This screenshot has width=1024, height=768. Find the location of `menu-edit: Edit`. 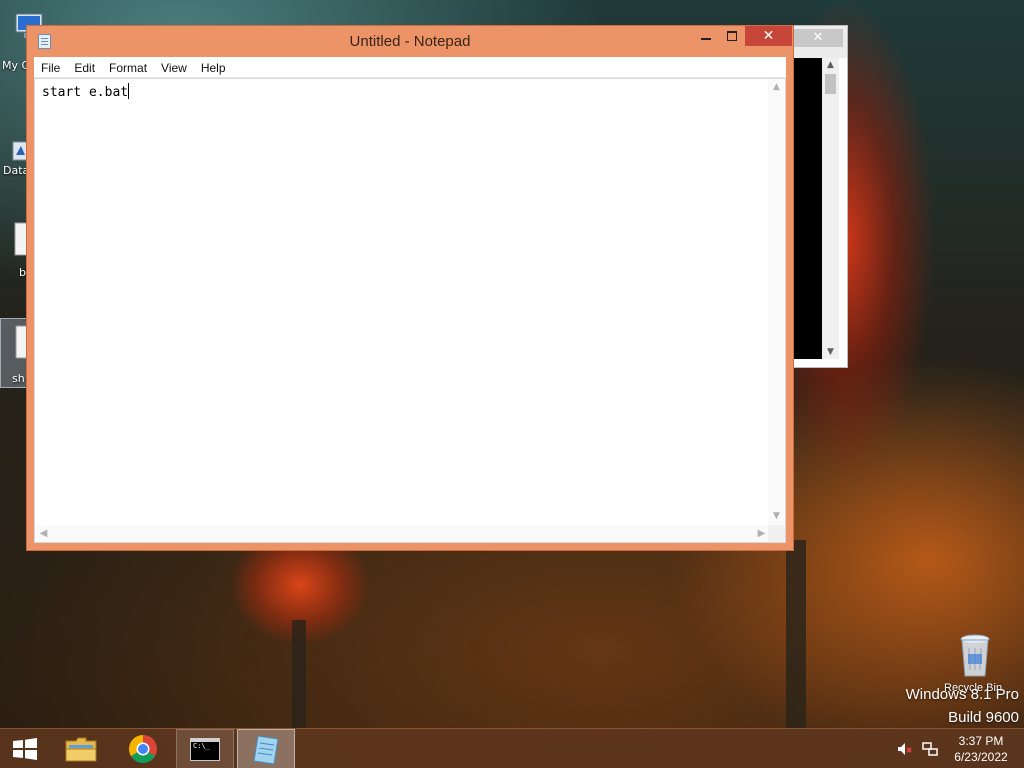

menu-edit: Edit is located at coordinates (84, 68).